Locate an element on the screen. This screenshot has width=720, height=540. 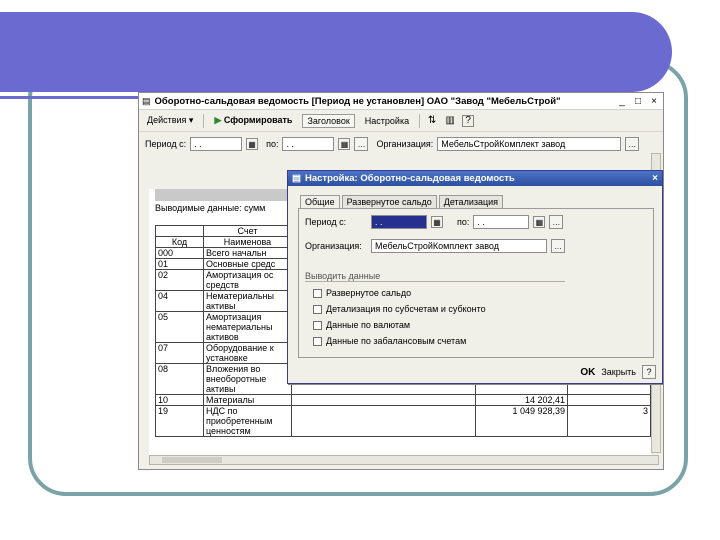
amount-cell: 3 is located at coordinates (609, 421).